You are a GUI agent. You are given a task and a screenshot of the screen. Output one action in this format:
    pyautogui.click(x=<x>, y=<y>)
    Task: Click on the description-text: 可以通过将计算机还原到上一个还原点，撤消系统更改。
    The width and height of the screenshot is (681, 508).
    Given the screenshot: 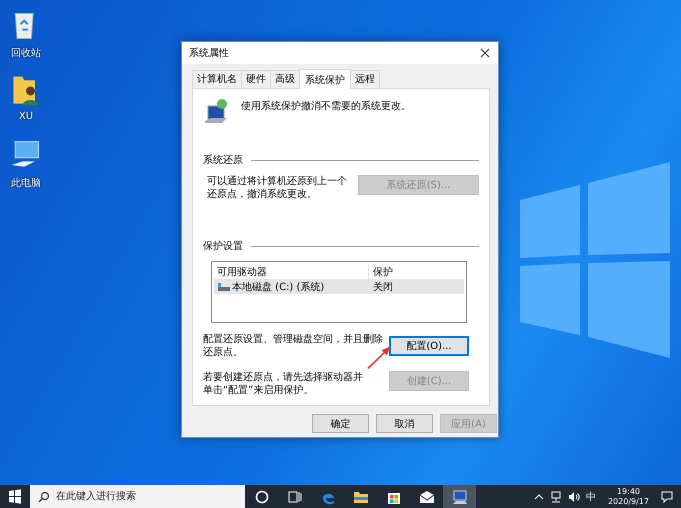 What is the action you would take?
    pyautogui.click(x=277, y=188)
    